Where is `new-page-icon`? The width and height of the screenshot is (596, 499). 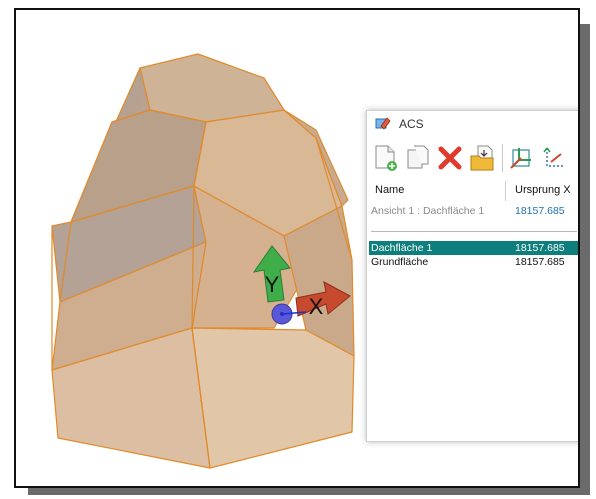 new-page-icon is located at coordinates (386, 158).